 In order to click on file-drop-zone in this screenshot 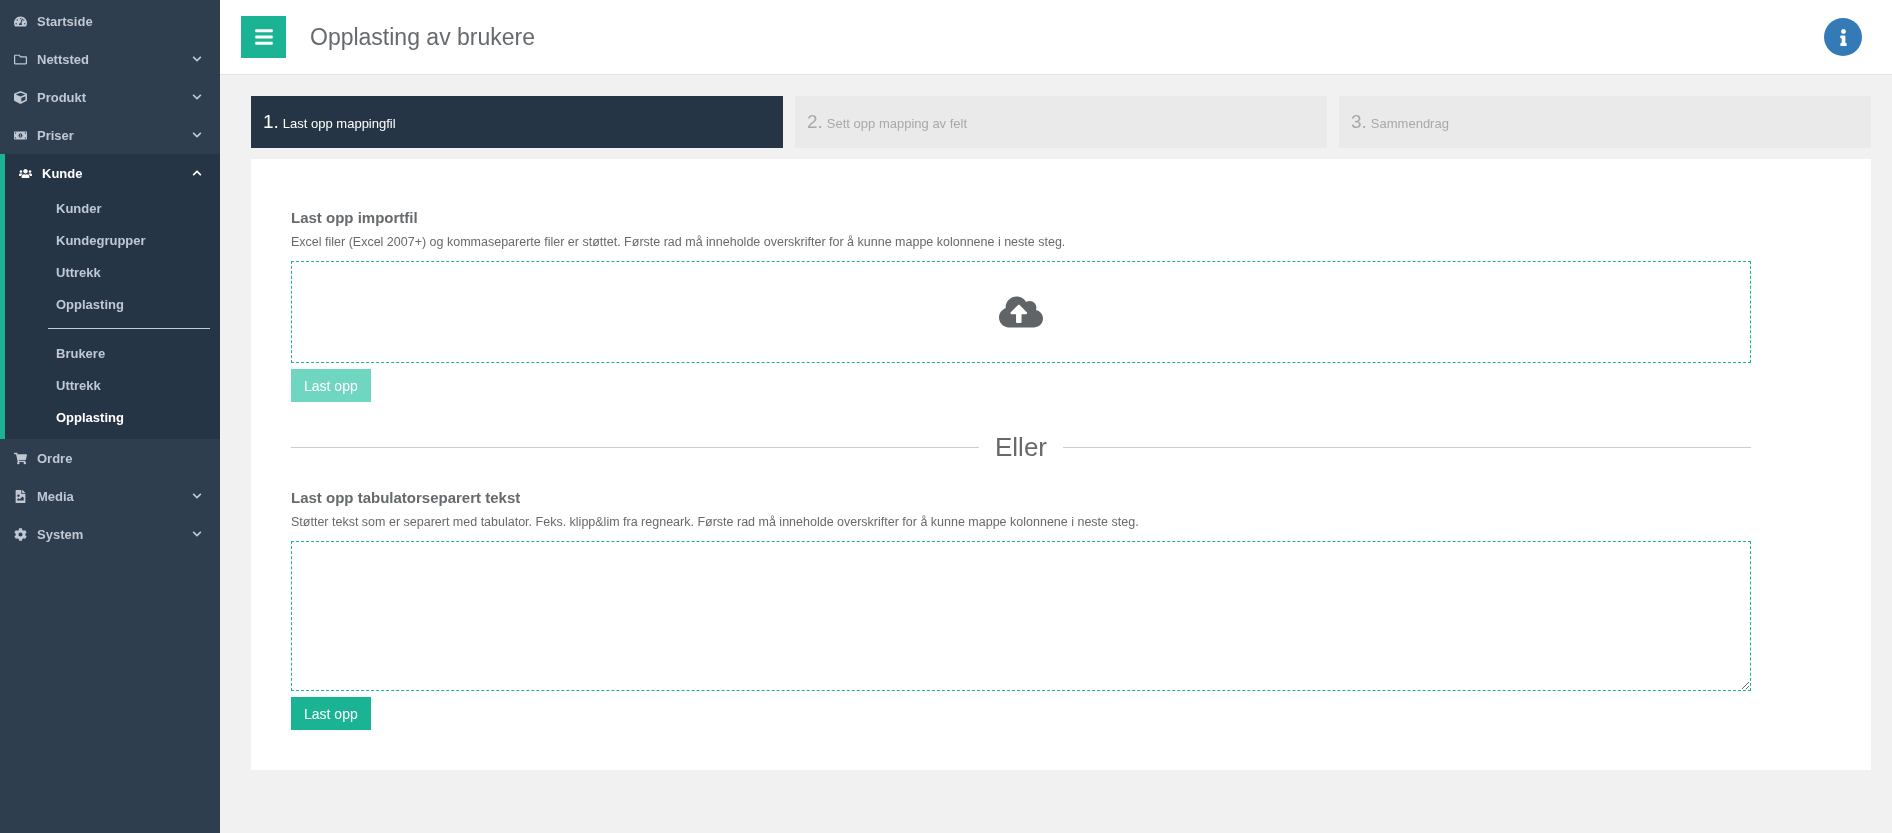, I will do `click(1021, 312)`.